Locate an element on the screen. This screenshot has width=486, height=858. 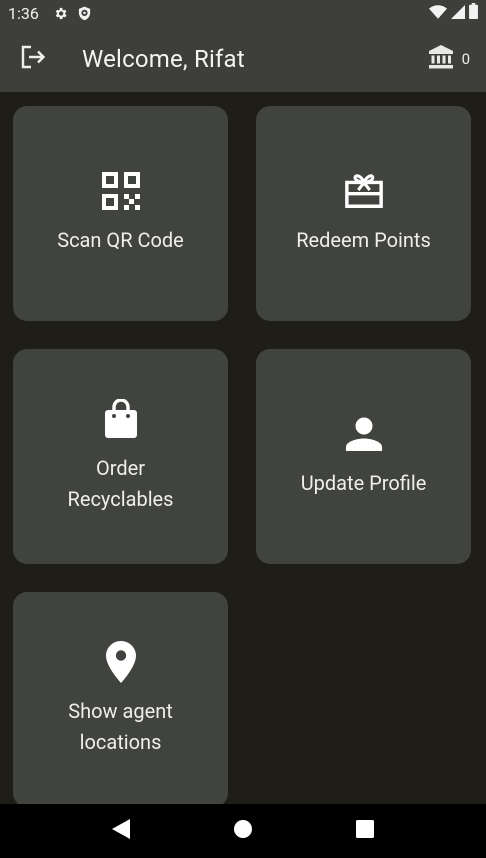
shopping-bag-icon is located at coordinates (121, 418).